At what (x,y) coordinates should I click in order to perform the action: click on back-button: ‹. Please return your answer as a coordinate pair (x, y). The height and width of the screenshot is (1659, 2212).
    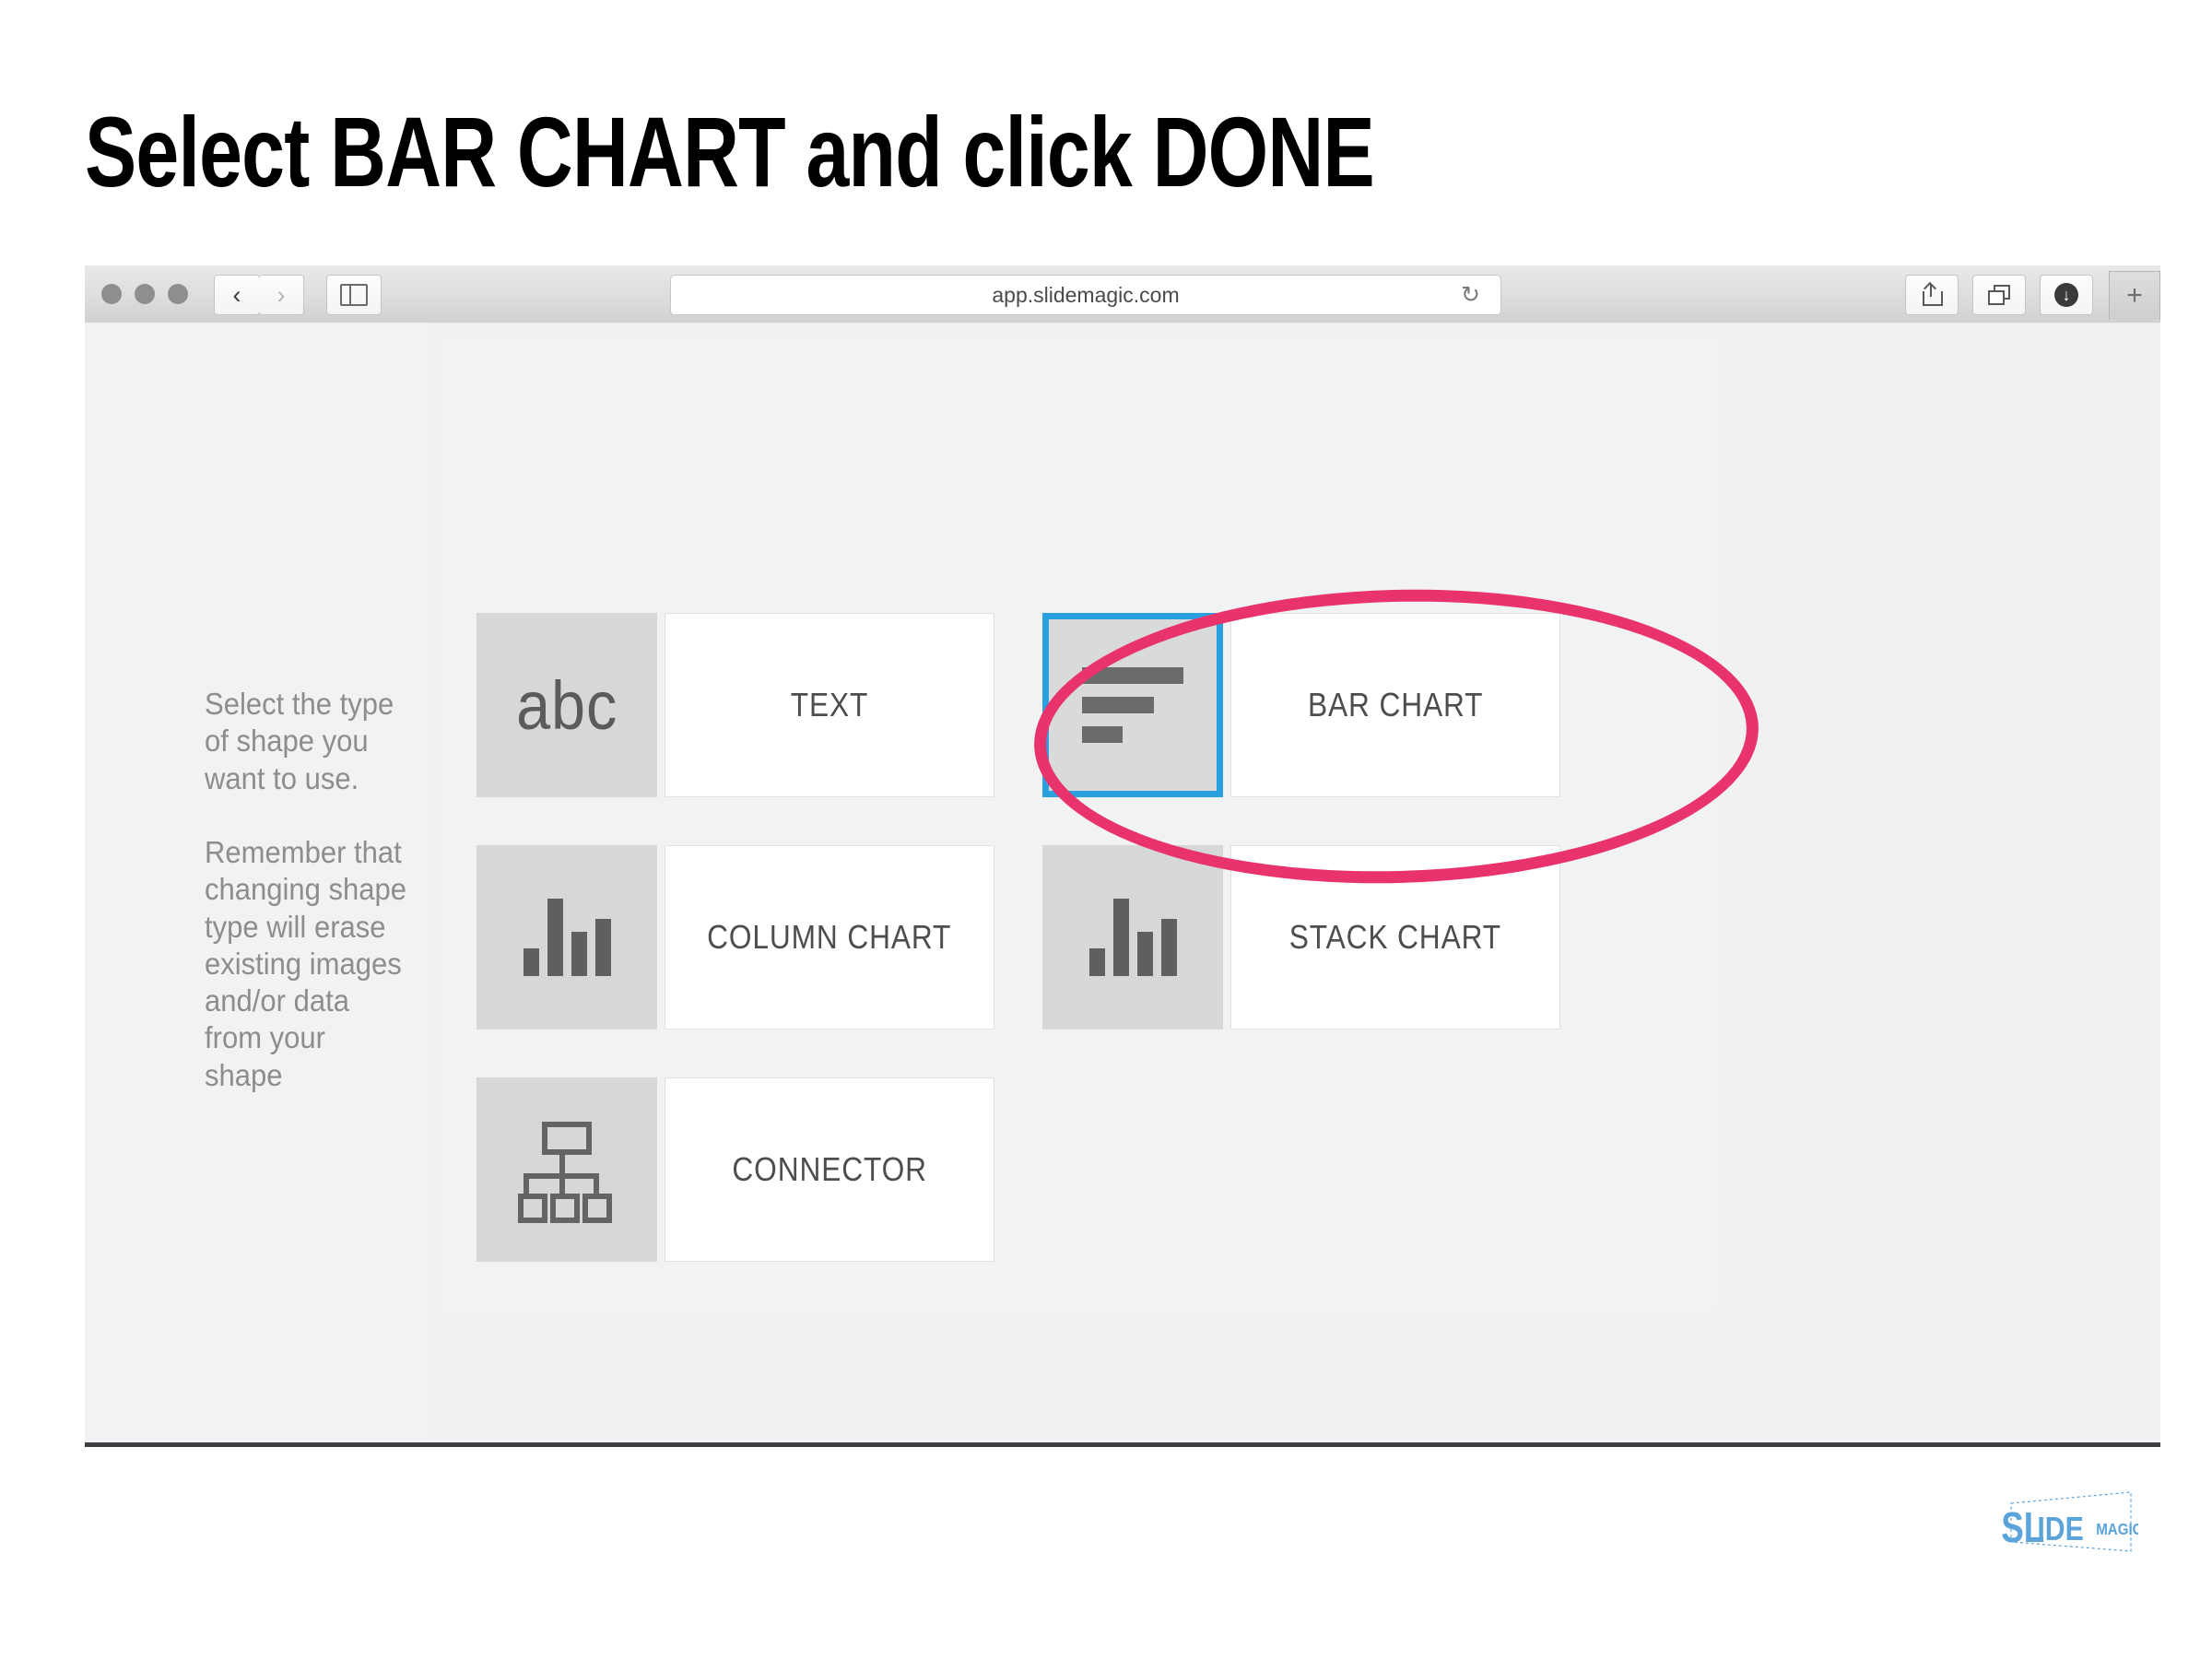
    Looking at the image, I should click on (237, 295).